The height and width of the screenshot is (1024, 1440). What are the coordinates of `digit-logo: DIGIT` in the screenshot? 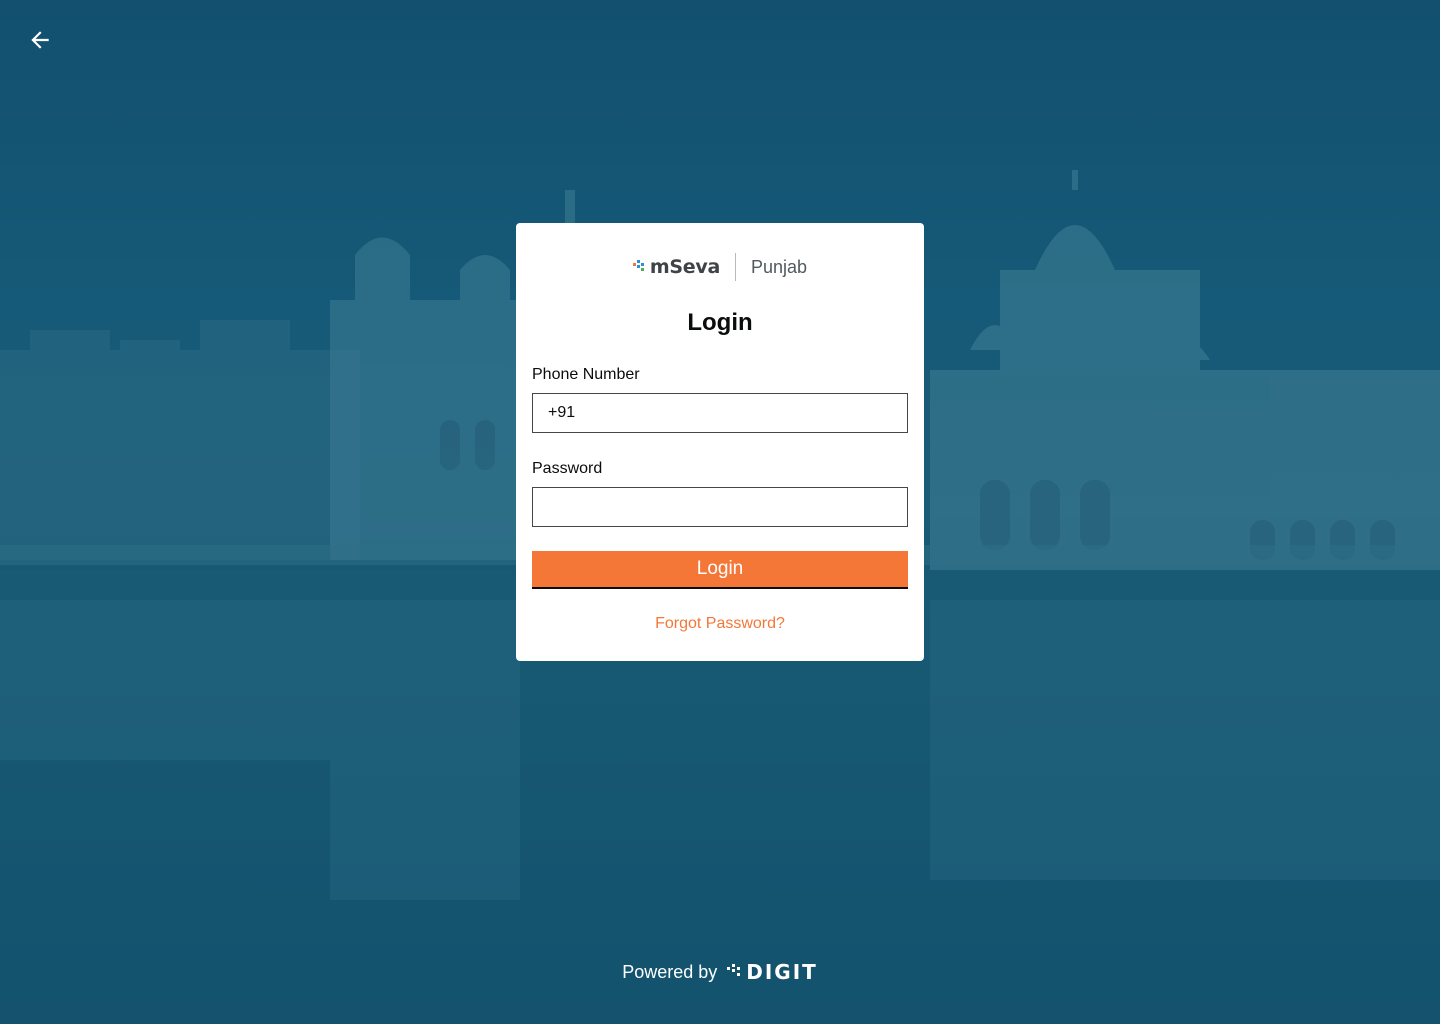 It's located at (772, 972).